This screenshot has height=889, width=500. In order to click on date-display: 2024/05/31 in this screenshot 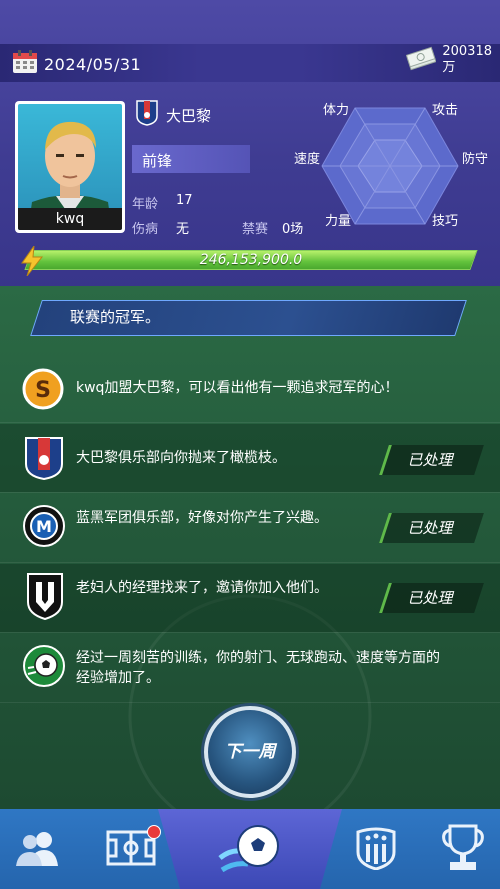, I will do `click(76, 64)`.